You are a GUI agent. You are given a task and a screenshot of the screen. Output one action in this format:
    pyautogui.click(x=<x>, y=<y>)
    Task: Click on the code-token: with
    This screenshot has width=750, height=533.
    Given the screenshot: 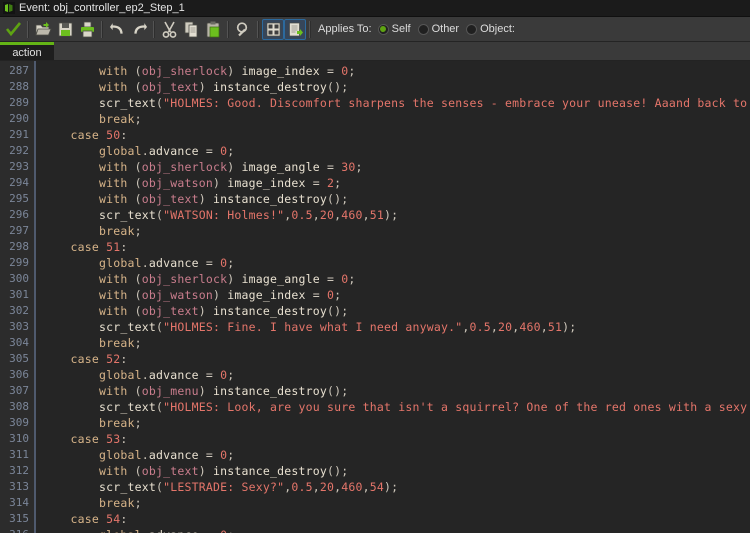 What is the action you would take?
    pyautogui.click(x=113, y=471)
    